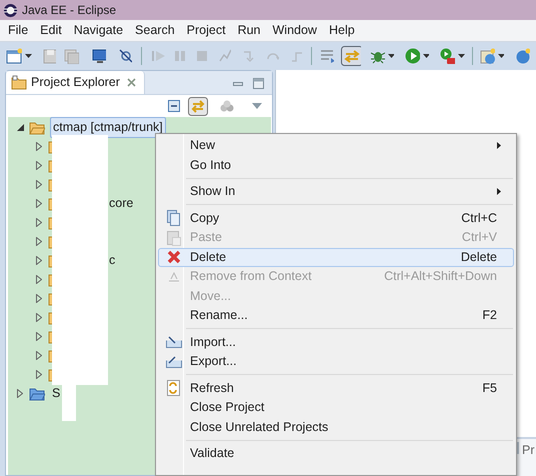 The height and width of the screenshot is (476, 536). I want to click on menu-item: Search, so click(155, 30).